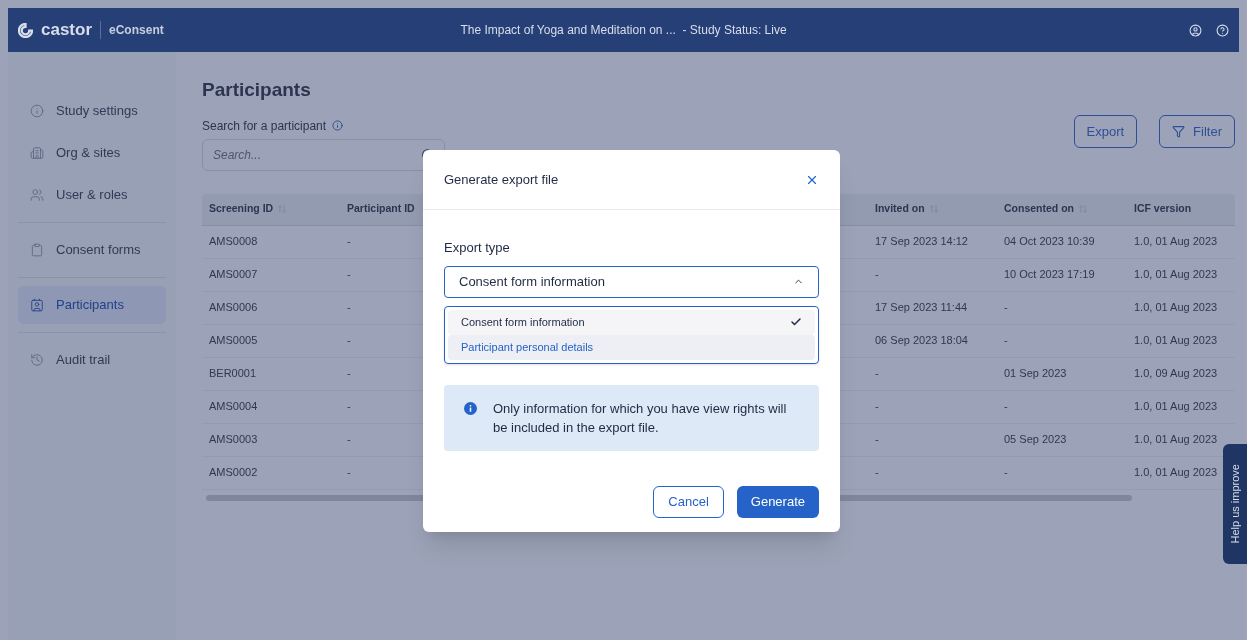 The height and width of the screenshot is (640, 1247). Describe the element at coordinates (233, 340) in the screenshot. I see `table-cell: AMS0005` at that location.